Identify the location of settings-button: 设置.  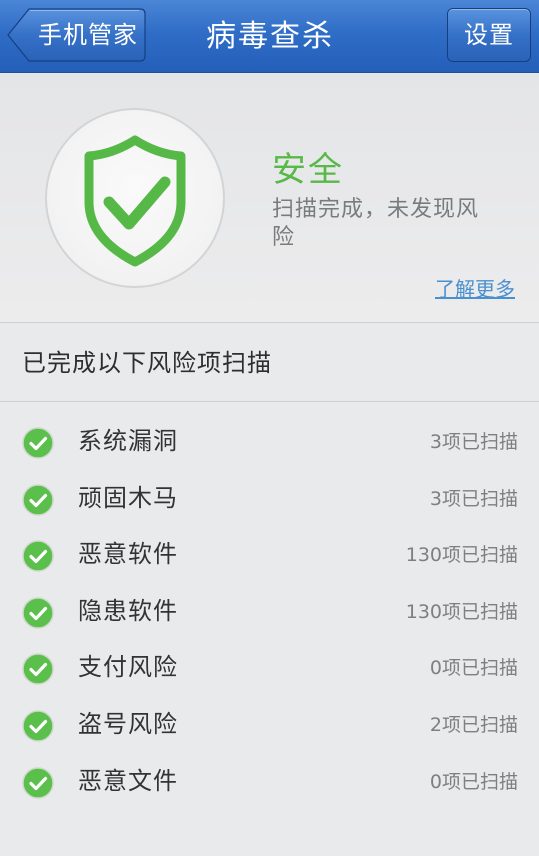
(489, 35).